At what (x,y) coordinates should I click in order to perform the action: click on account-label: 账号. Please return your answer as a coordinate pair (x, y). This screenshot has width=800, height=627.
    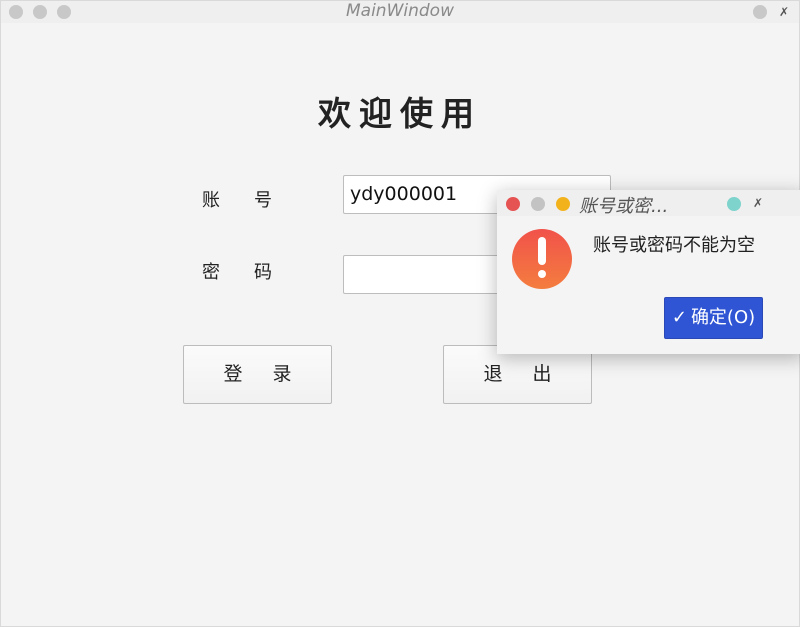
    Looking at the image, I should click on (254, 200).